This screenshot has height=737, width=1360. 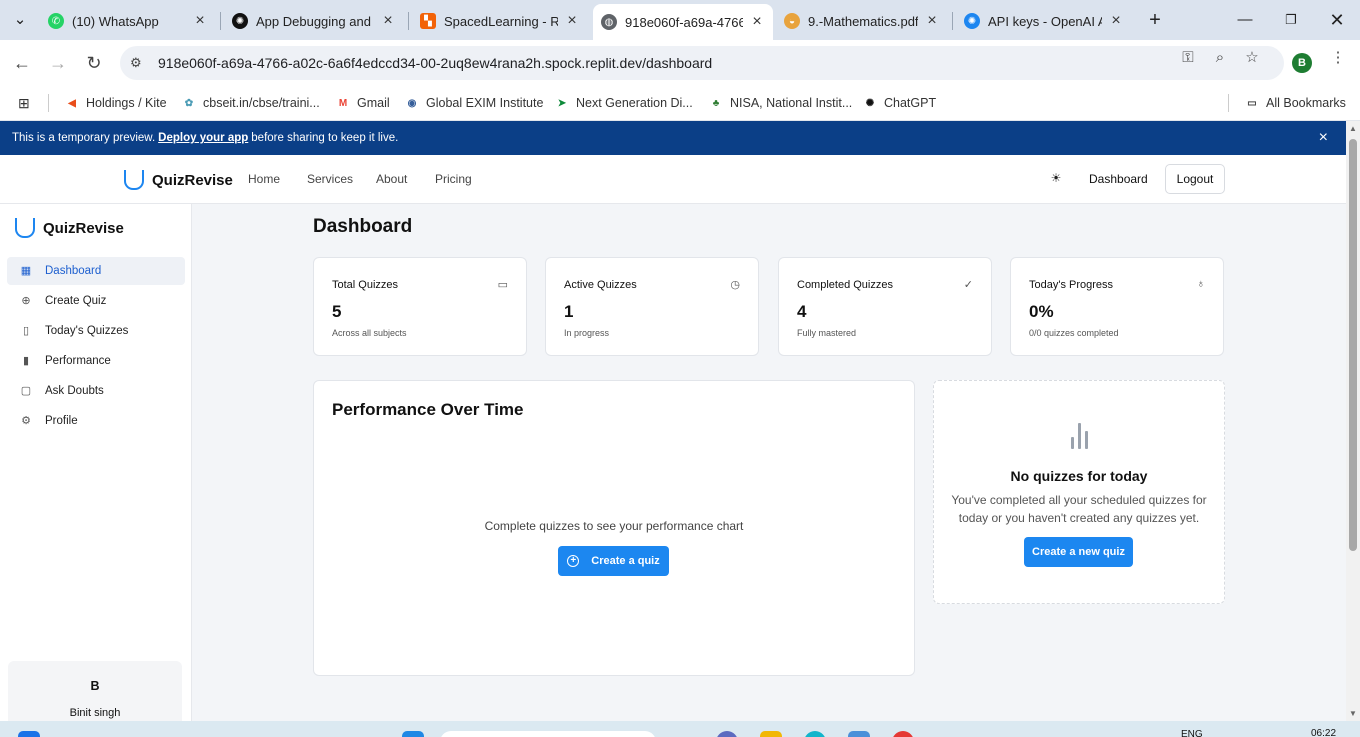 I want to click on reload-icon: ↻, so click(x=94, y=63).